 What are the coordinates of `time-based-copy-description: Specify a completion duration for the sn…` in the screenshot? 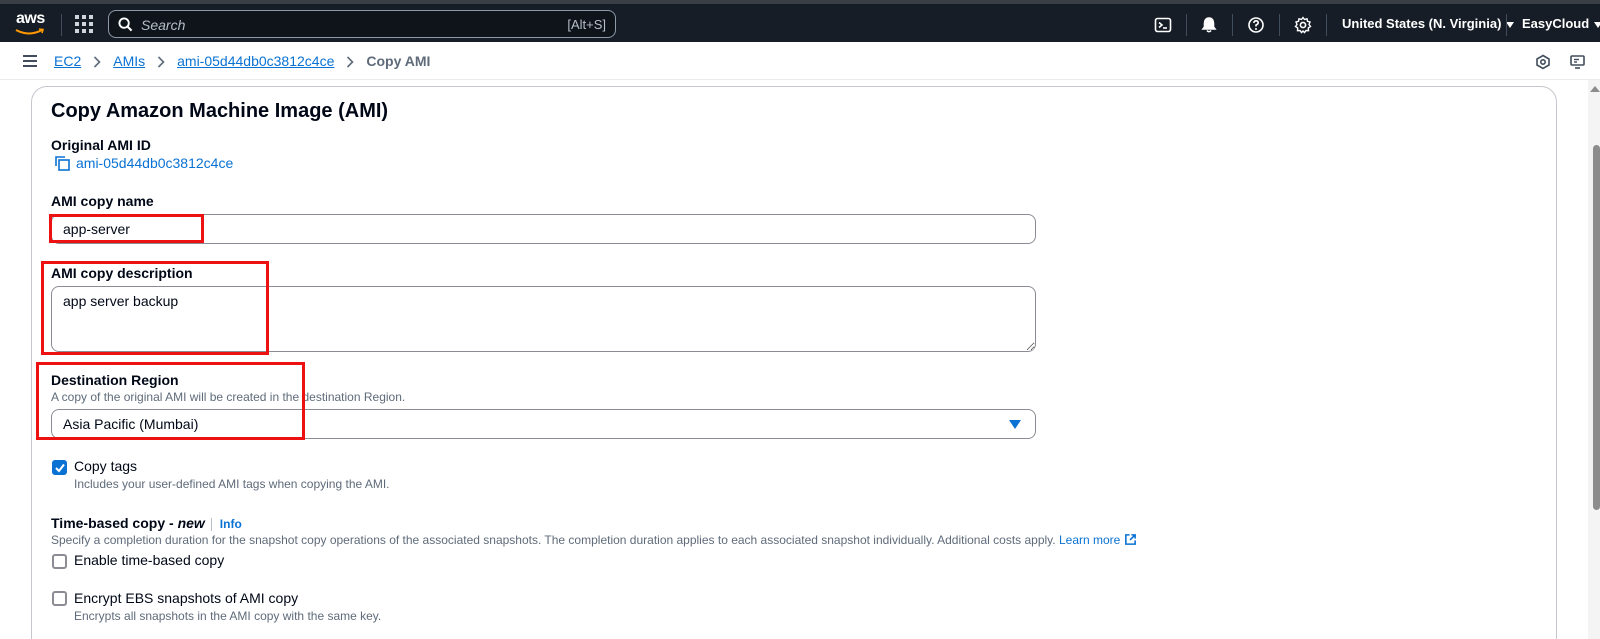 It's located at (594, 540).